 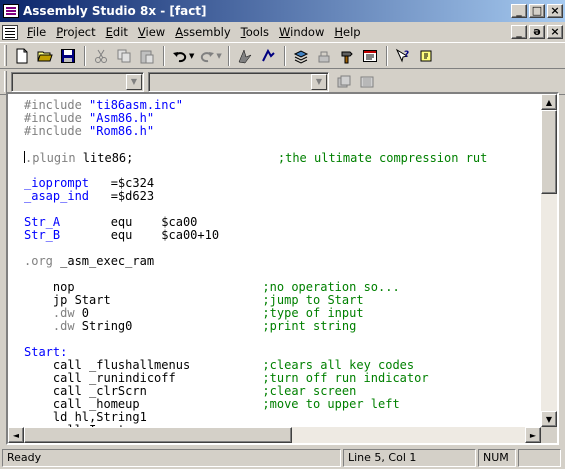 I want to click on code-token: "Rom86.h", so click(x=122, y=131).